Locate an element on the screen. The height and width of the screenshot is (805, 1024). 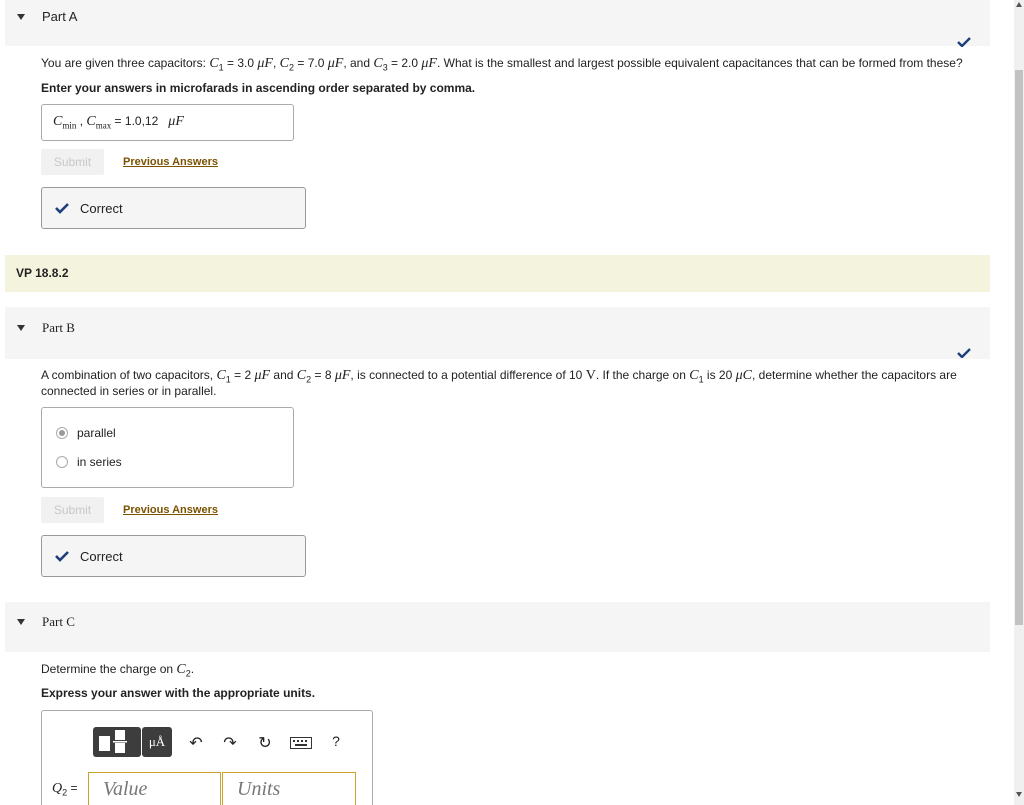
part-a-title: Part A is located at coordinates (60, 16).